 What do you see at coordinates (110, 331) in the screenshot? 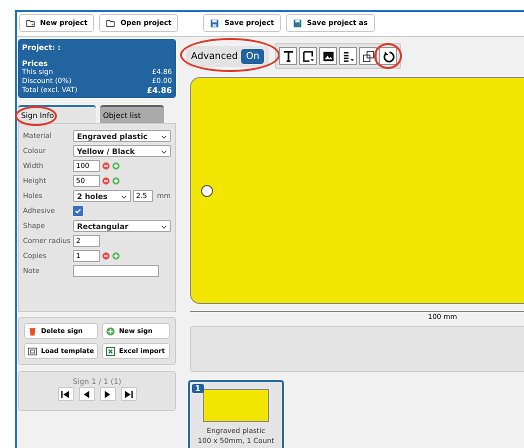
I see `plus-icon` at bounding box center [110, 331].